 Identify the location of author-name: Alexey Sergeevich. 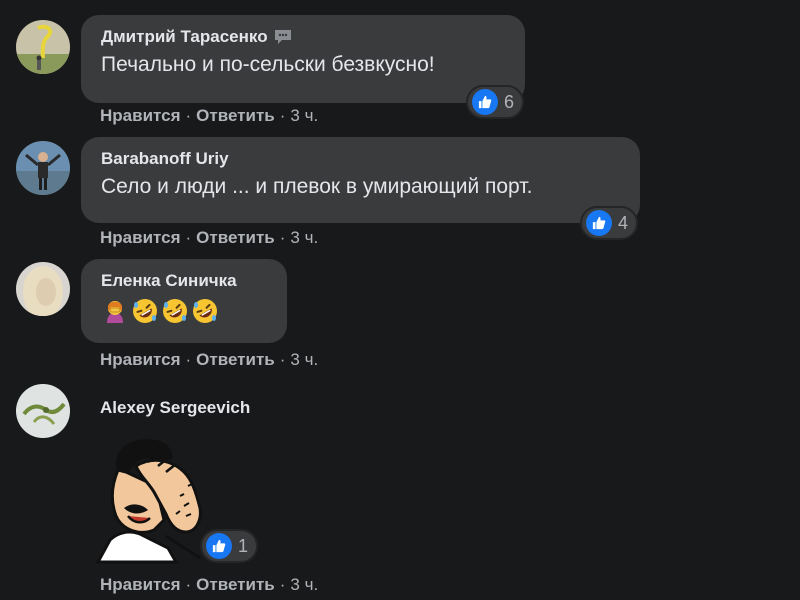
(175, 408).